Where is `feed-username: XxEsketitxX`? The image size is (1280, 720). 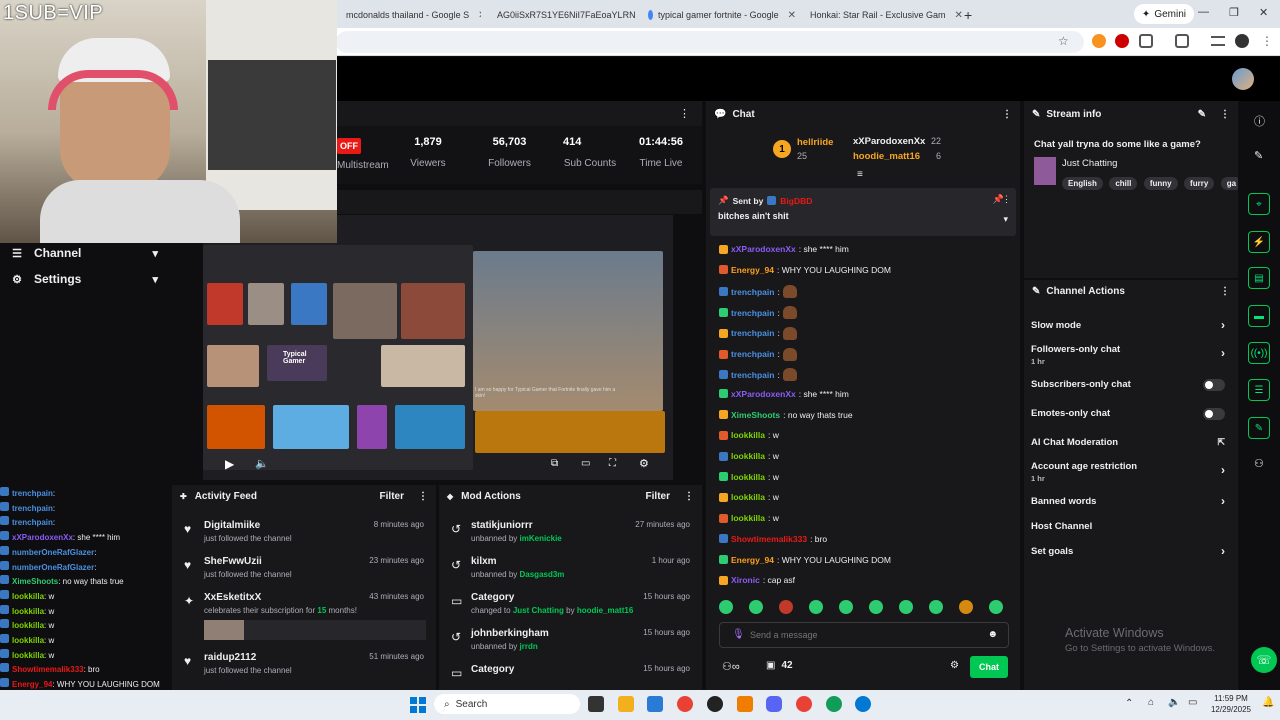
feed-username: XxEsketitxX is located at coordinates (232, 597).